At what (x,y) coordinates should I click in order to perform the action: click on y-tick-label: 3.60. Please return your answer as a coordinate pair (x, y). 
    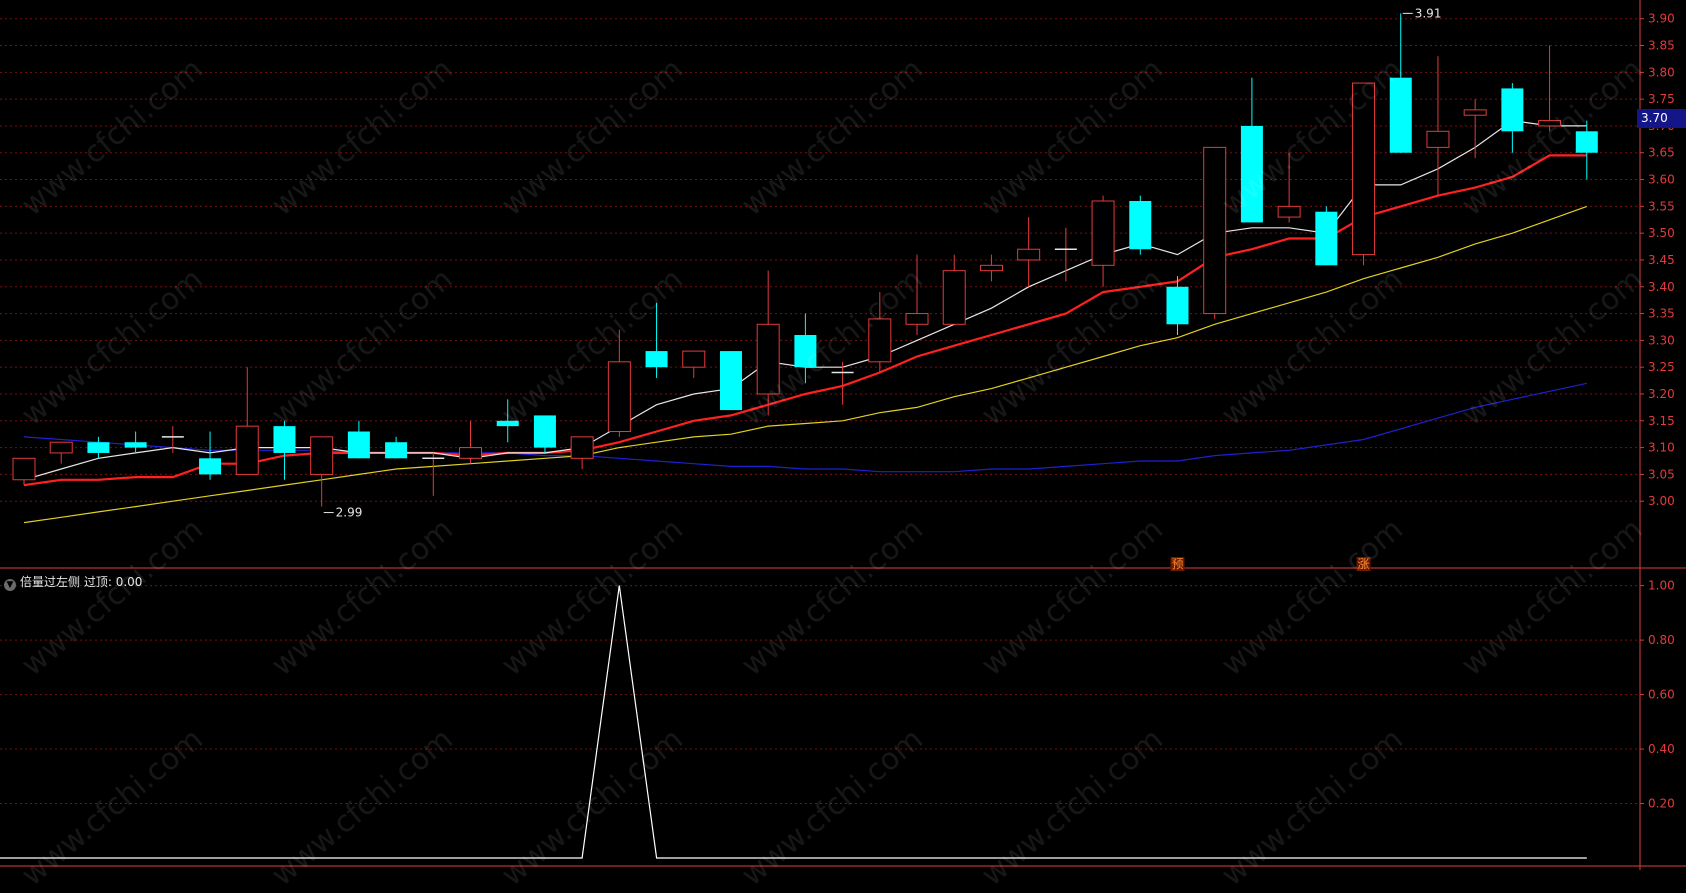
    Looking at the image, I should click on (1661, 180).